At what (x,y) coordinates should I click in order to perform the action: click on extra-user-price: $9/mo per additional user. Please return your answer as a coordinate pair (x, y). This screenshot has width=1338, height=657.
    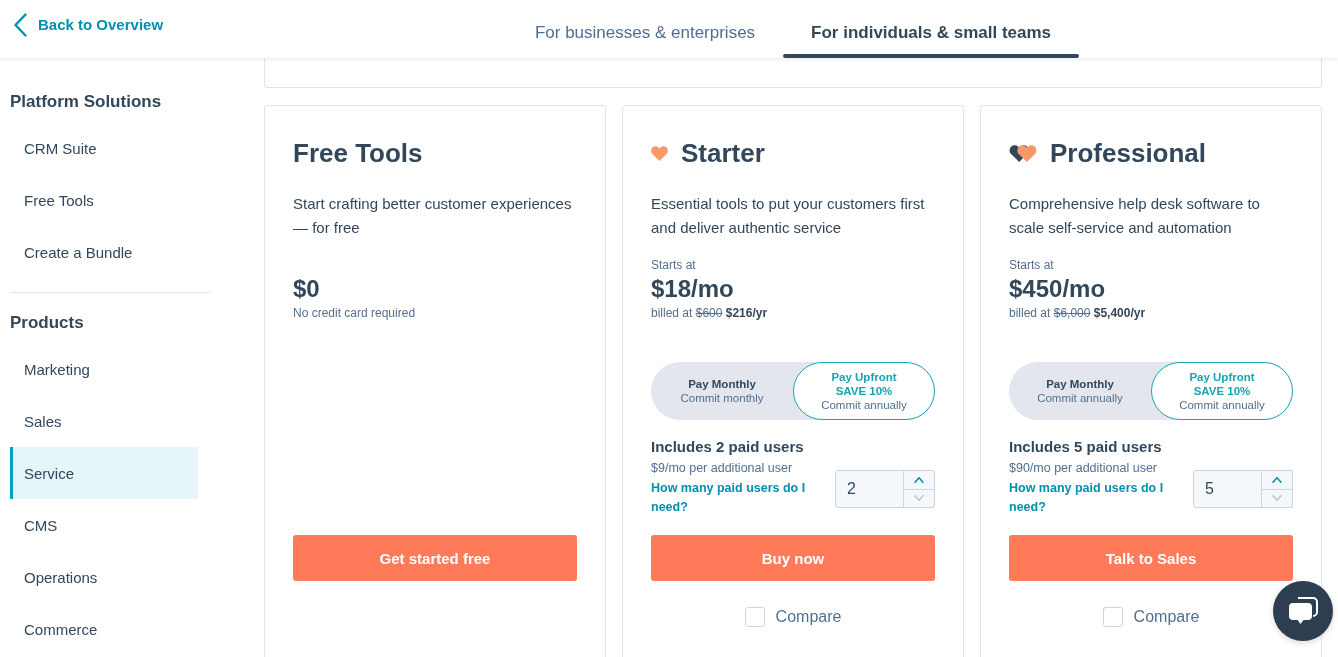
    Looking at the image, I should click on (722, 468).